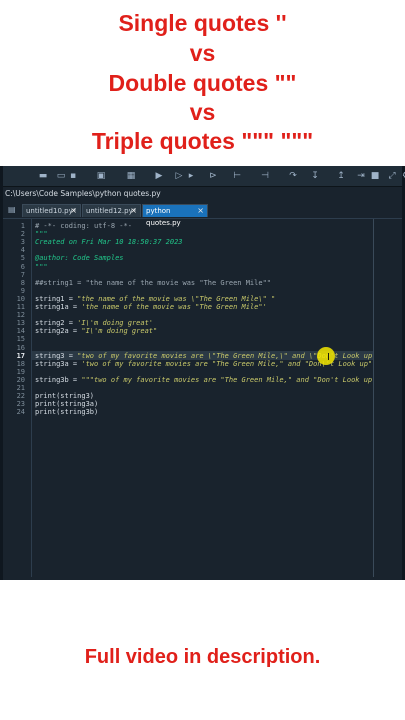  What do you see at coordinates (22, 290) in the screenshot?
I see `line-number: 9` at bounding box center [22, 290].